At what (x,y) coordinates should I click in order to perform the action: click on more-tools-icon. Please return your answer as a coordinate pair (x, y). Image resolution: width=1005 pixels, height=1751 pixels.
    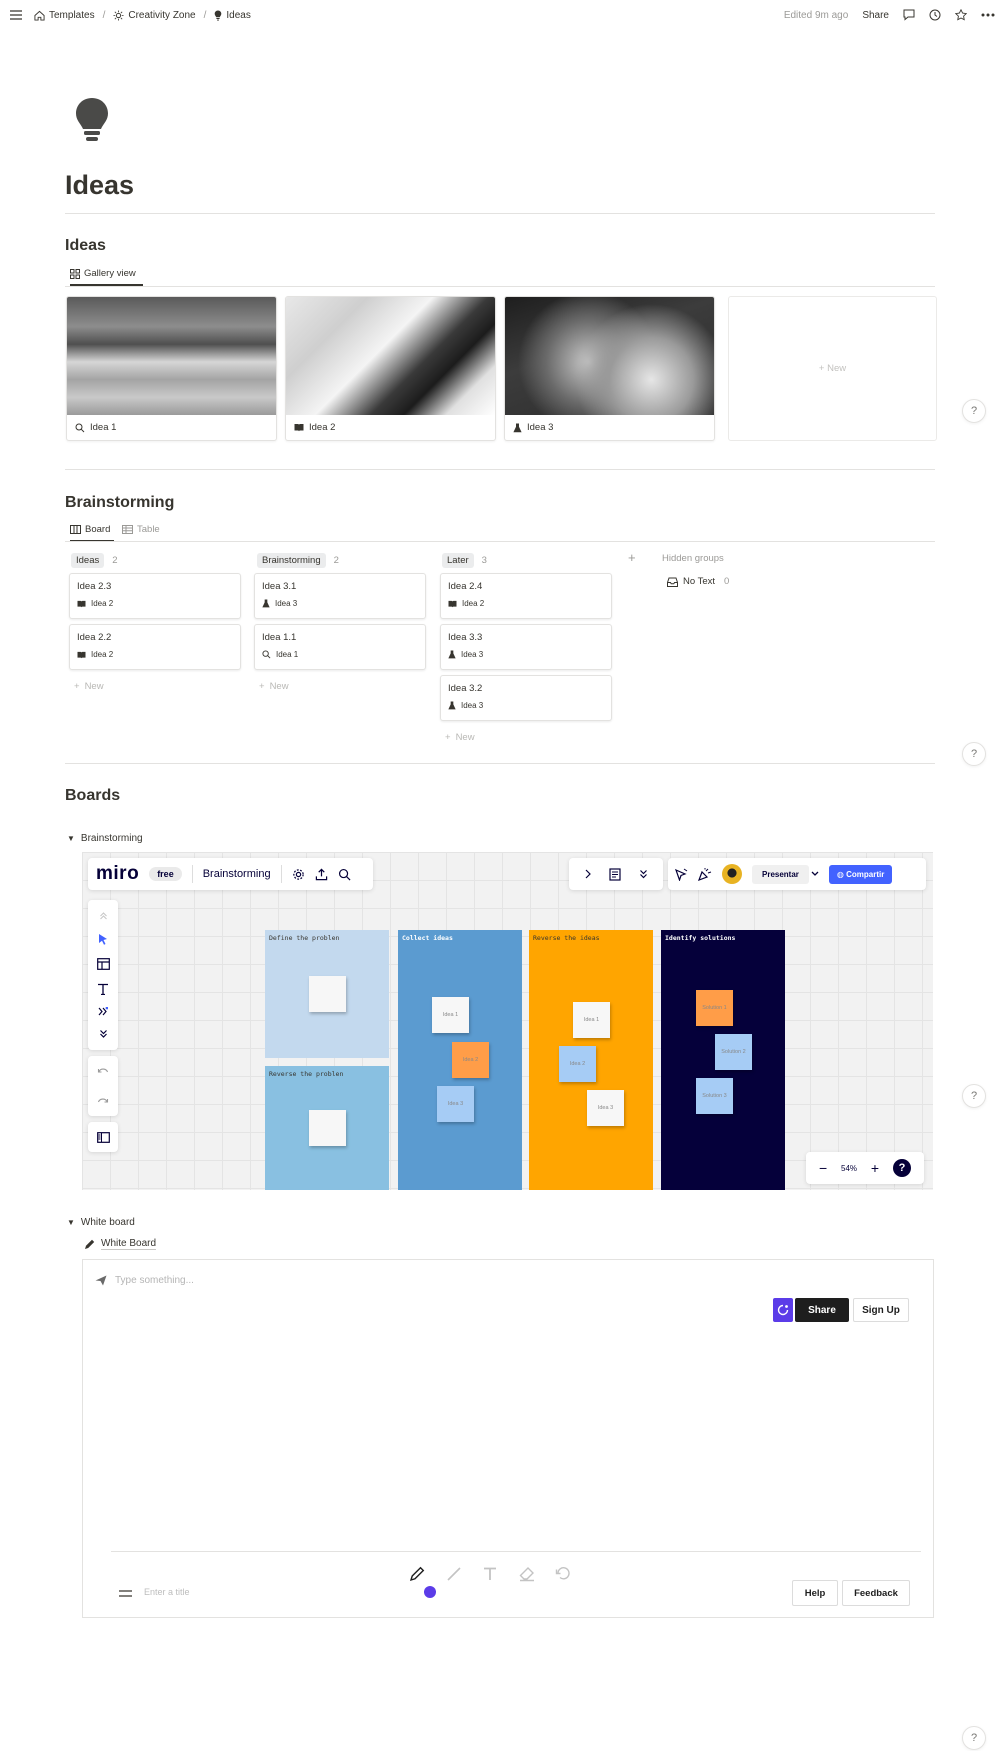
    Looking at the image, I should click on (103, 1011).